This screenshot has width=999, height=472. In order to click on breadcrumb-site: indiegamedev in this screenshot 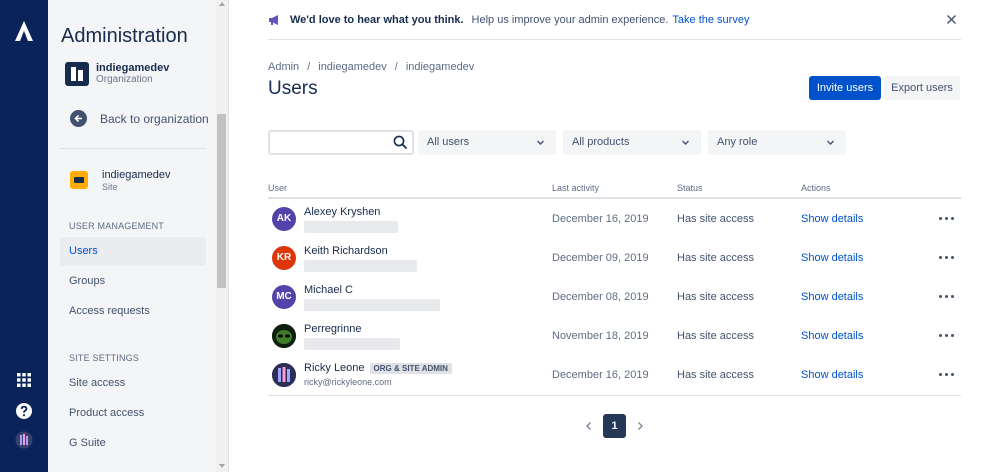, I will do `click(440, 67)`.